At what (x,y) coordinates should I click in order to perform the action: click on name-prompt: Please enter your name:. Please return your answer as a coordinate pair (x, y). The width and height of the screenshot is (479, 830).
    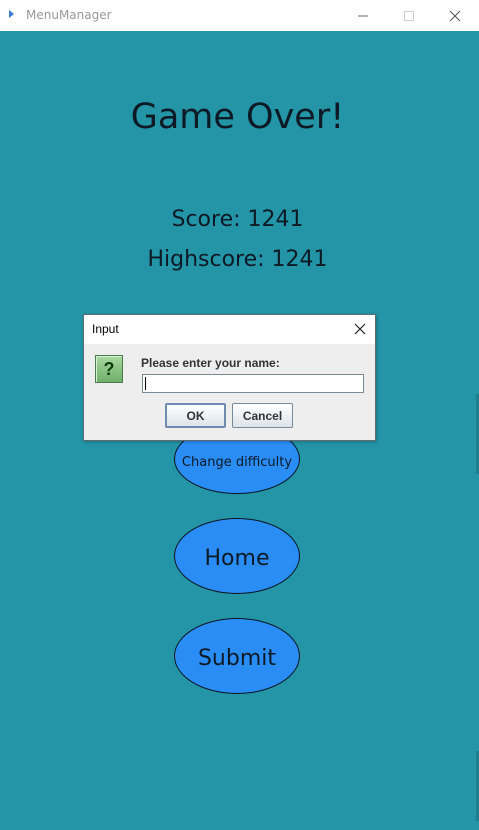
    Looking at the image, I should click on (210, 363).